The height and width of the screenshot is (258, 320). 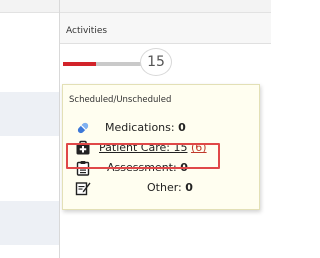 I want to click on medications-label: Medications:, so click(x=140, y=127).